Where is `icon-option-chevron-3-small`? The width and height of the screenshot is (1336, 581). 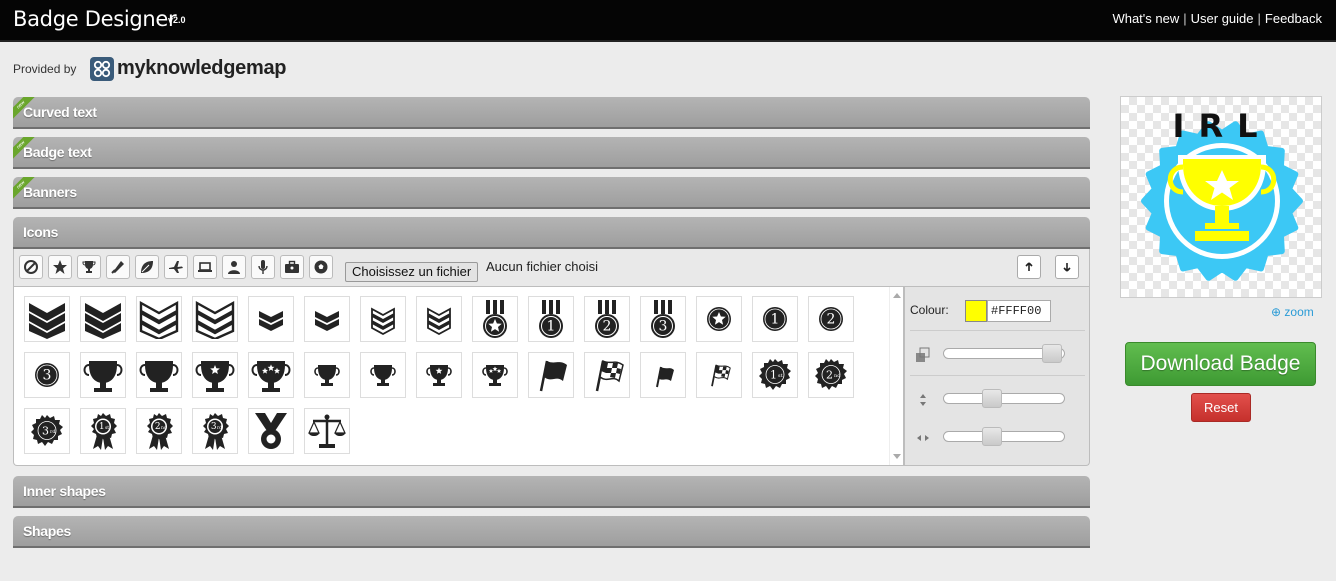 icon-option-chevron-3-small is located at coordinates (383, 319).